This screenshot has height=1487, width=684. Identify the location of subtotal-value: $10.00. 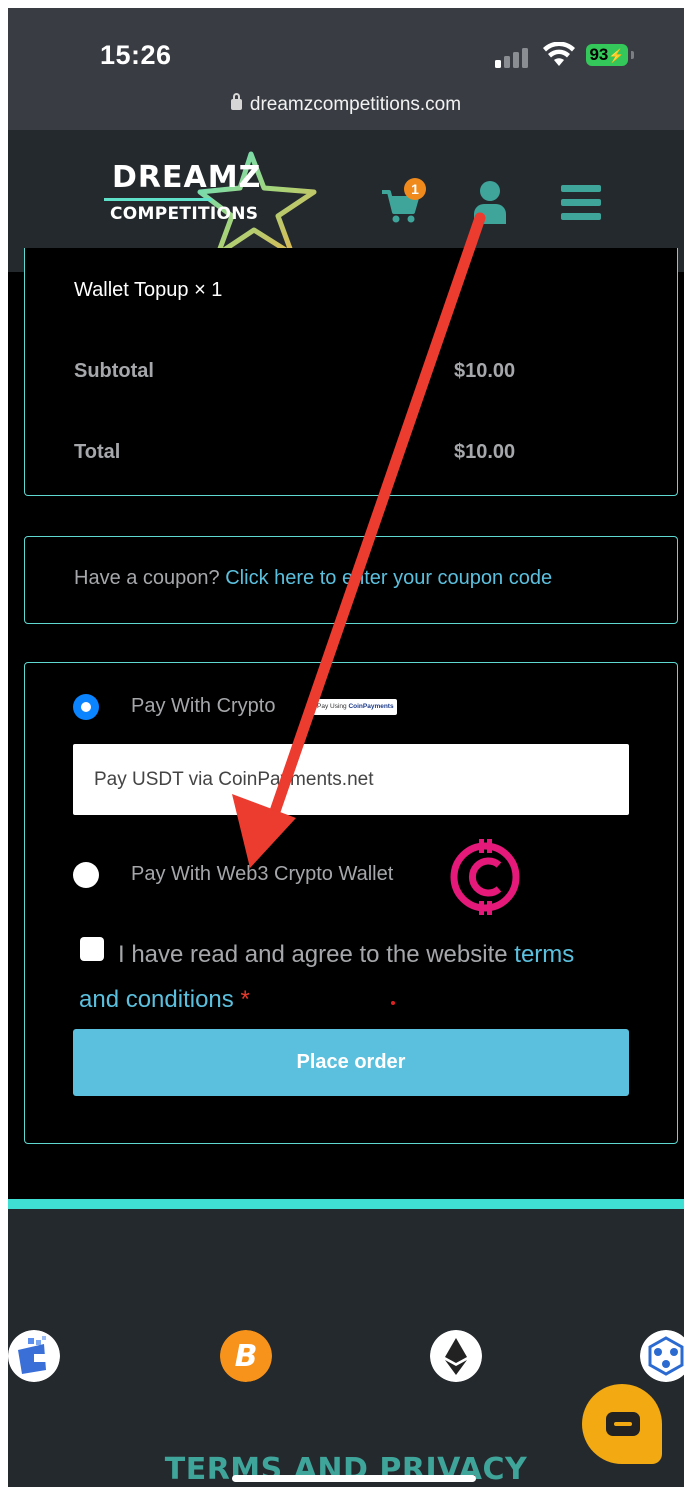
(485, 371).